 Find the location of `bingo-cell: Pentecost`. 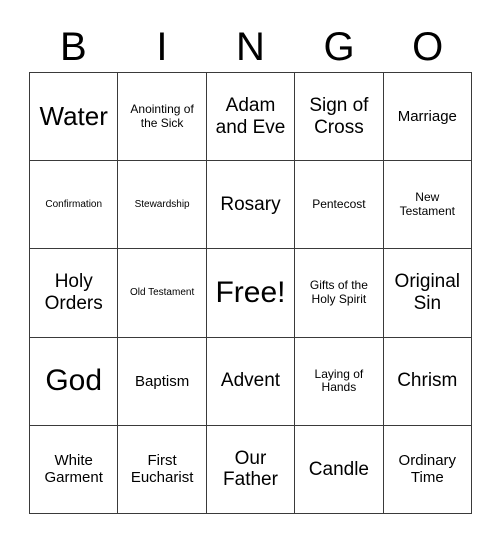

bingo-cell: Pentecost is located at coordinates (339, 205).